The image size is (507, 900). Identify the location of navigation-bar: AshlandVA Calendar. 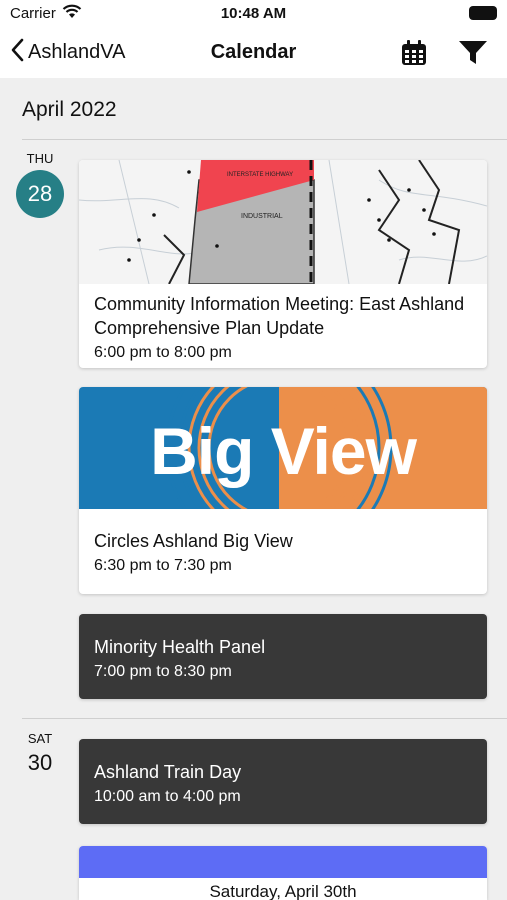
(253, 53).